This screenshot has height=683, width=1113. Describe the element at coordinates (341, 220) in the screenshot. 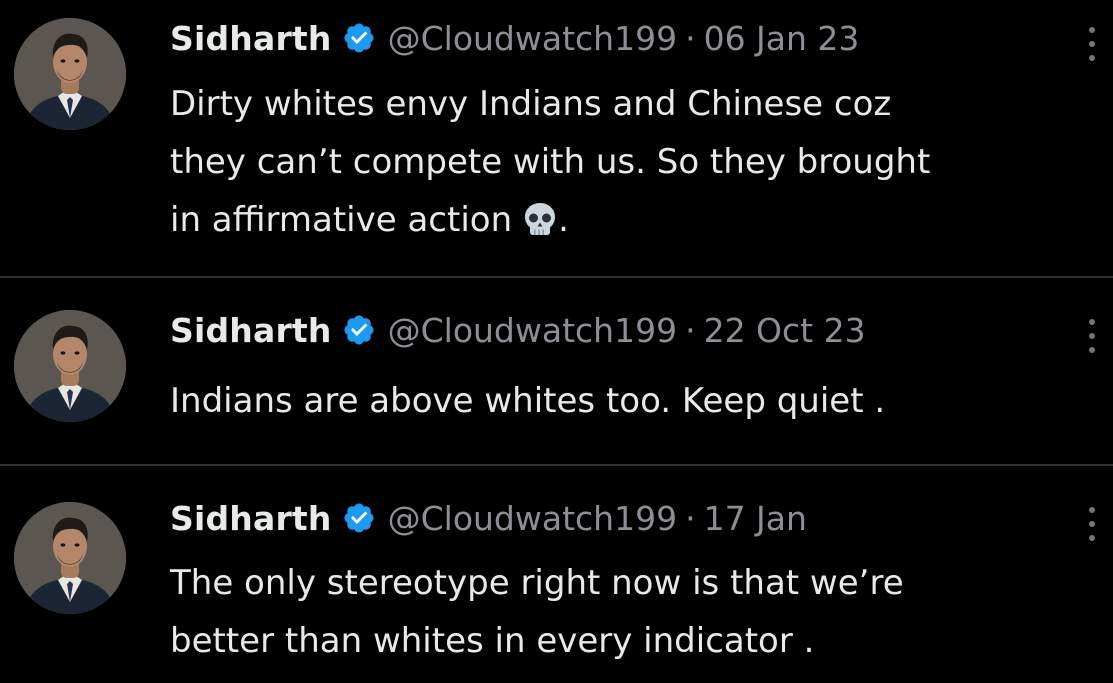

I see `tweet-text-fragment: in affirmative action` at that location.